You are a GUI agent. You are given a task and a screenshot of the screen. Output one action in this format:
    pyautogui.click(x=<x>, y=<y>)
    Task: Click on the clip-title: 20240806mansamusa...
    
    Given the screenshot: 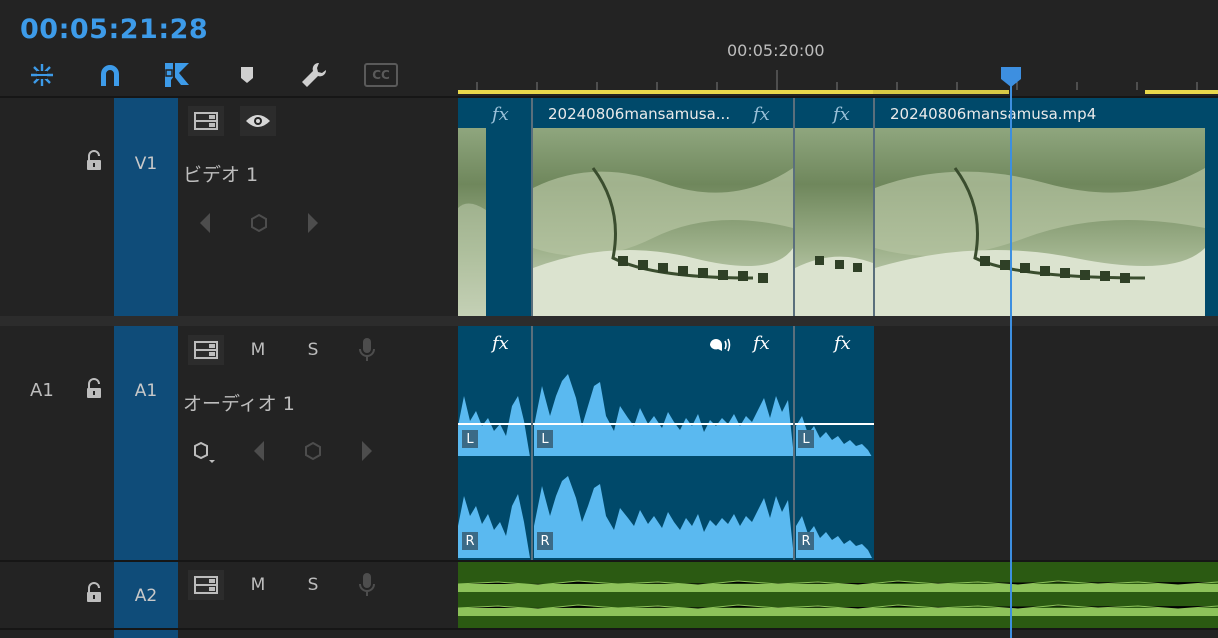 What is the action you would take?
    pyautogui.click(x=639, y=114)
    